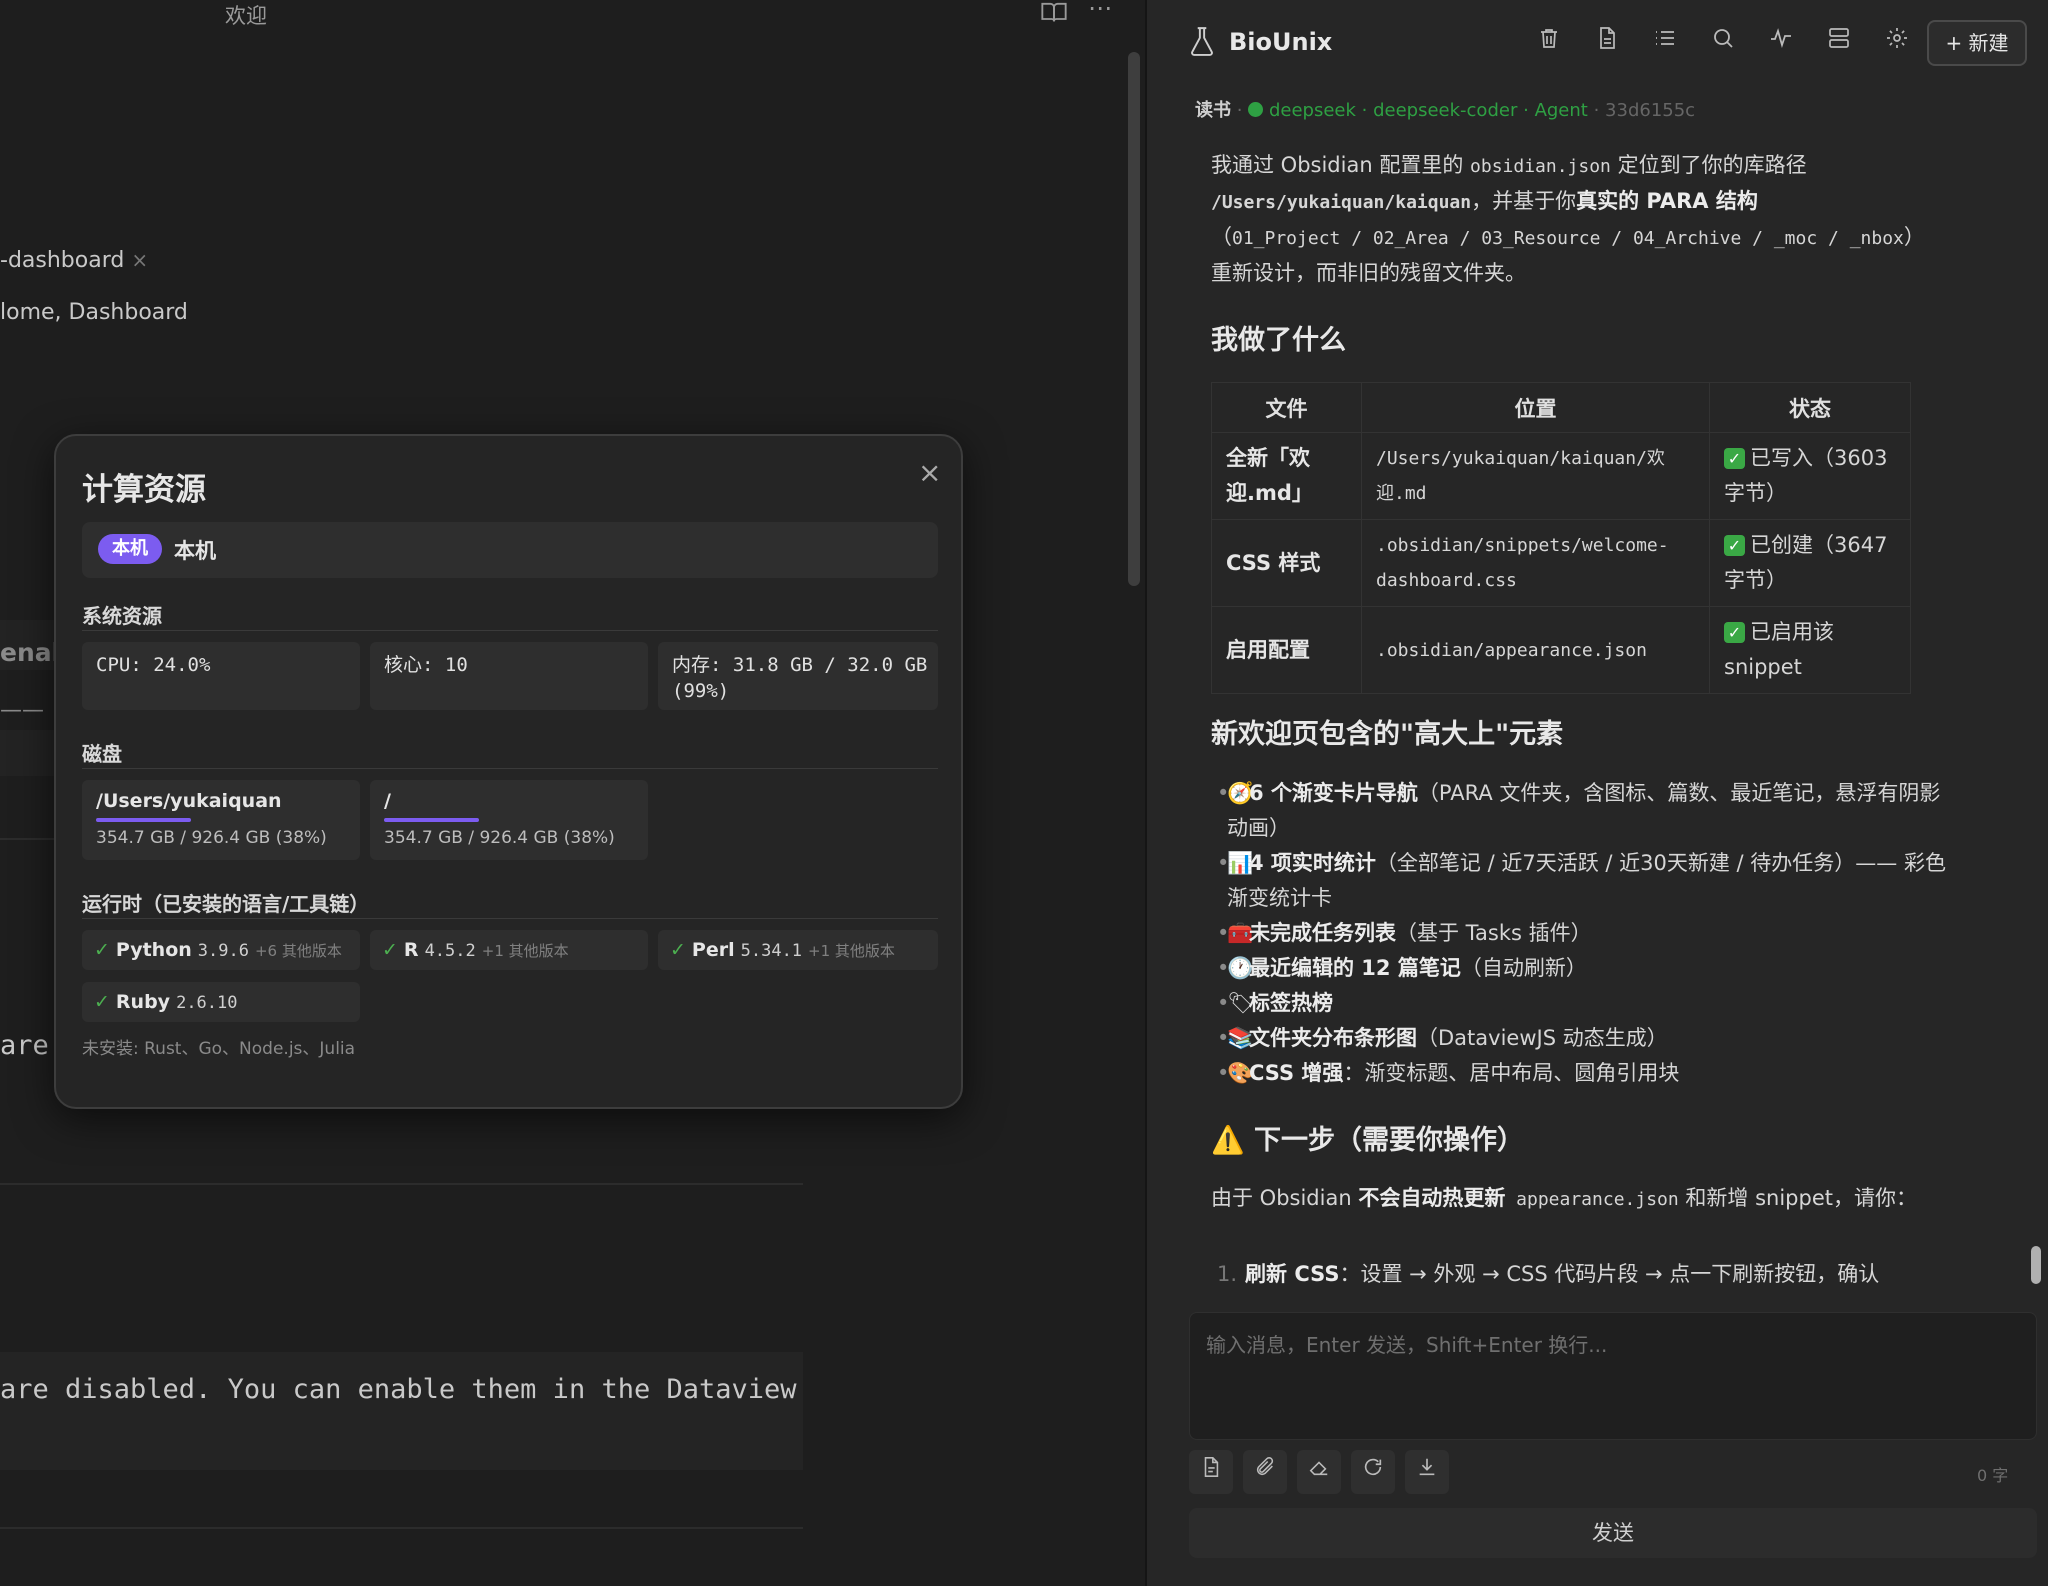  I want to click on toolbox-icon: 🧰, so click(1240, 933).